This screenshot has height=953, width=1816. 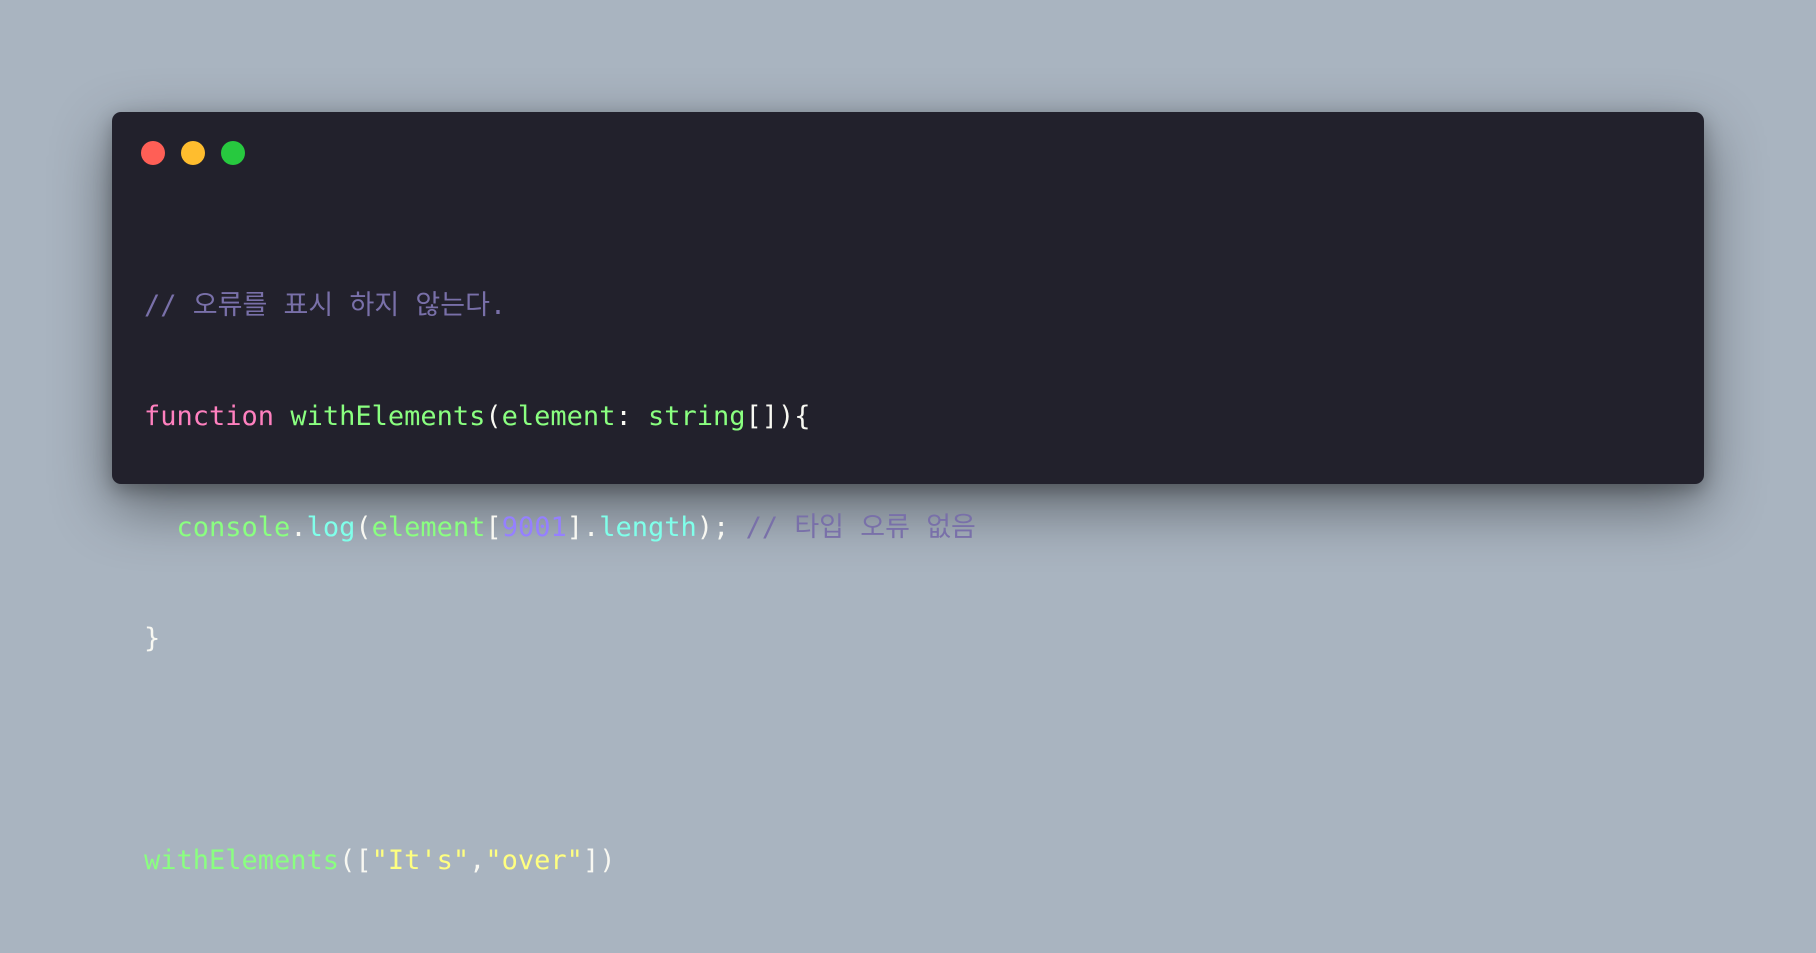 What do you see at coordinates (477, 860) in the screenshot?
I see `punctuation: ,` at bounding box center [477, 860].